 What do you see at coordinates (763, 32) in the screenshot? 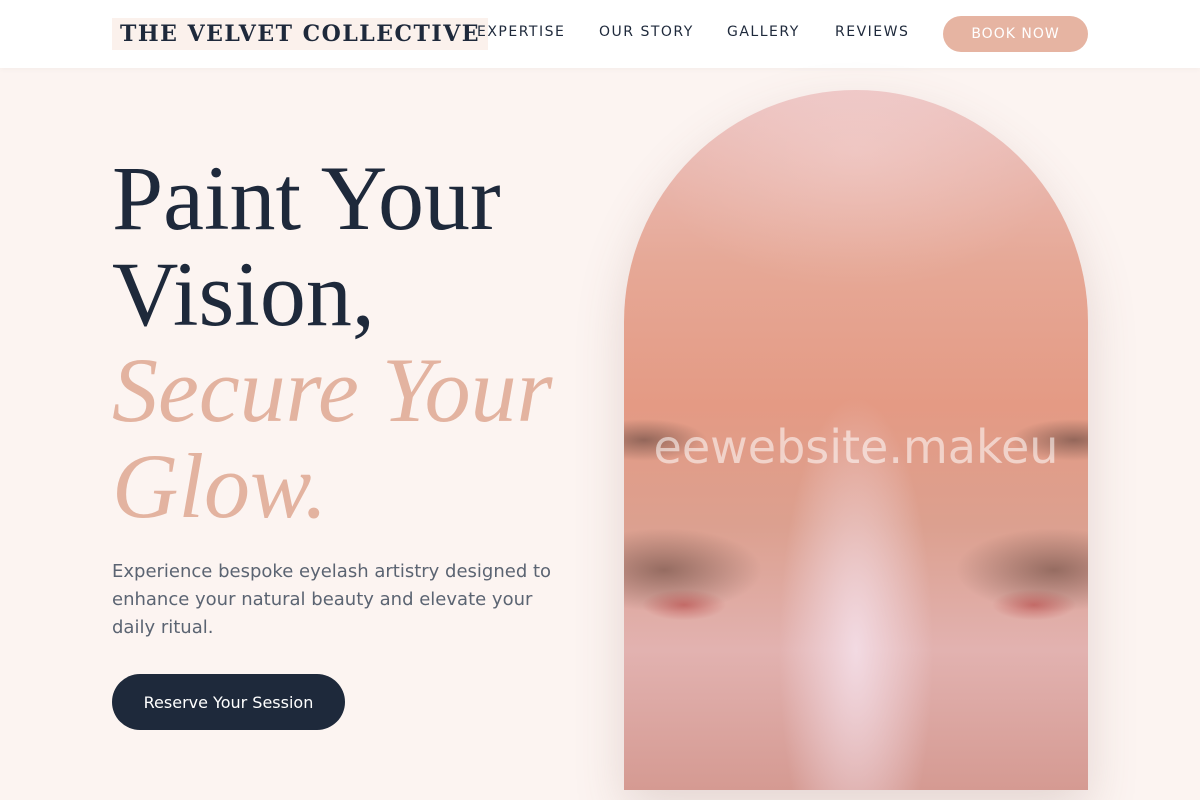
I see `nav-link-gallery: GALLERY` at bounding box center [763, 32].